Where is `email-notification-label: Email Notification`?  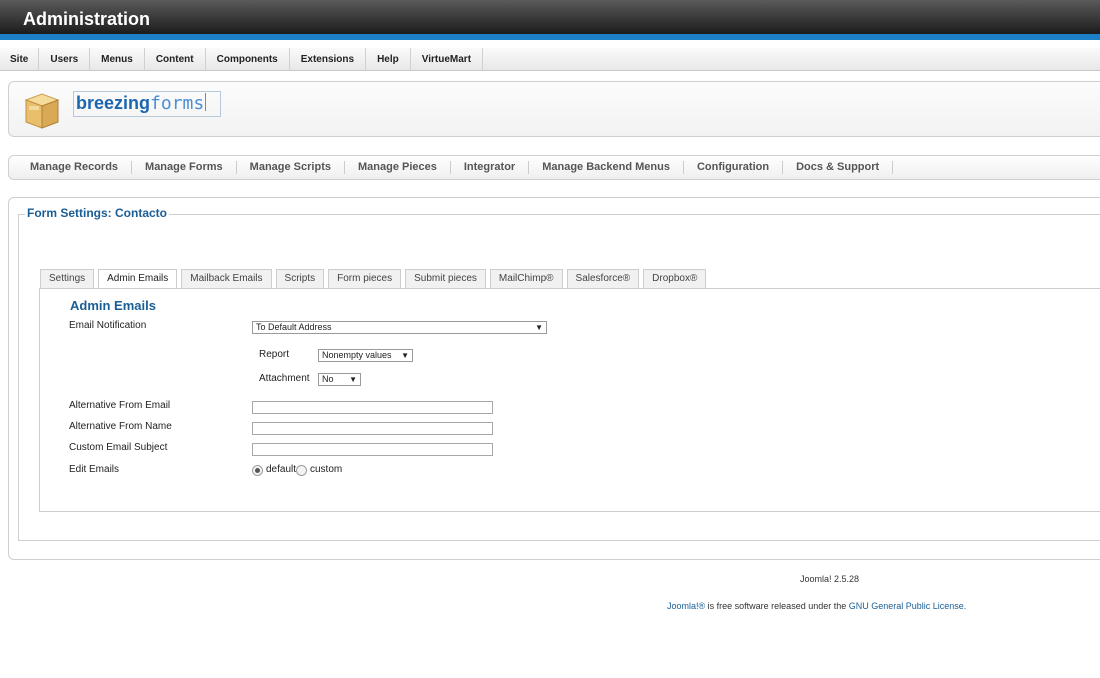
email-notification-label: Email Notification is located at coordinates (108, 325).